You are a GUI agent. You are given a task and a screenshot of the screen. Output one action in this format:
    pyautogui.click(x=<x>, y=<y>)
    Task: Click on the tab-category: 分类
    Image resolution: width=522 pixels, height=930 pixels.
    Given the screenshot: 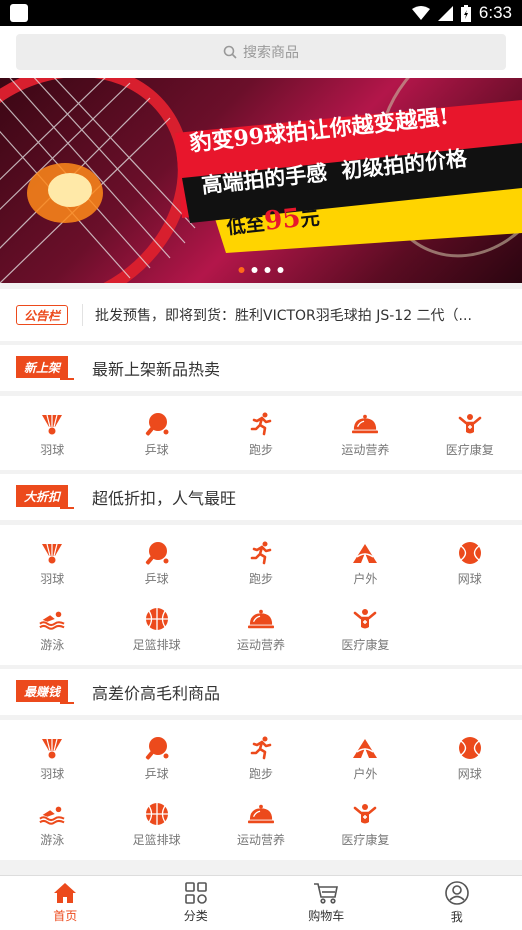 What is the action you would take?
    pyautogui.click(x=196, y=903)
    